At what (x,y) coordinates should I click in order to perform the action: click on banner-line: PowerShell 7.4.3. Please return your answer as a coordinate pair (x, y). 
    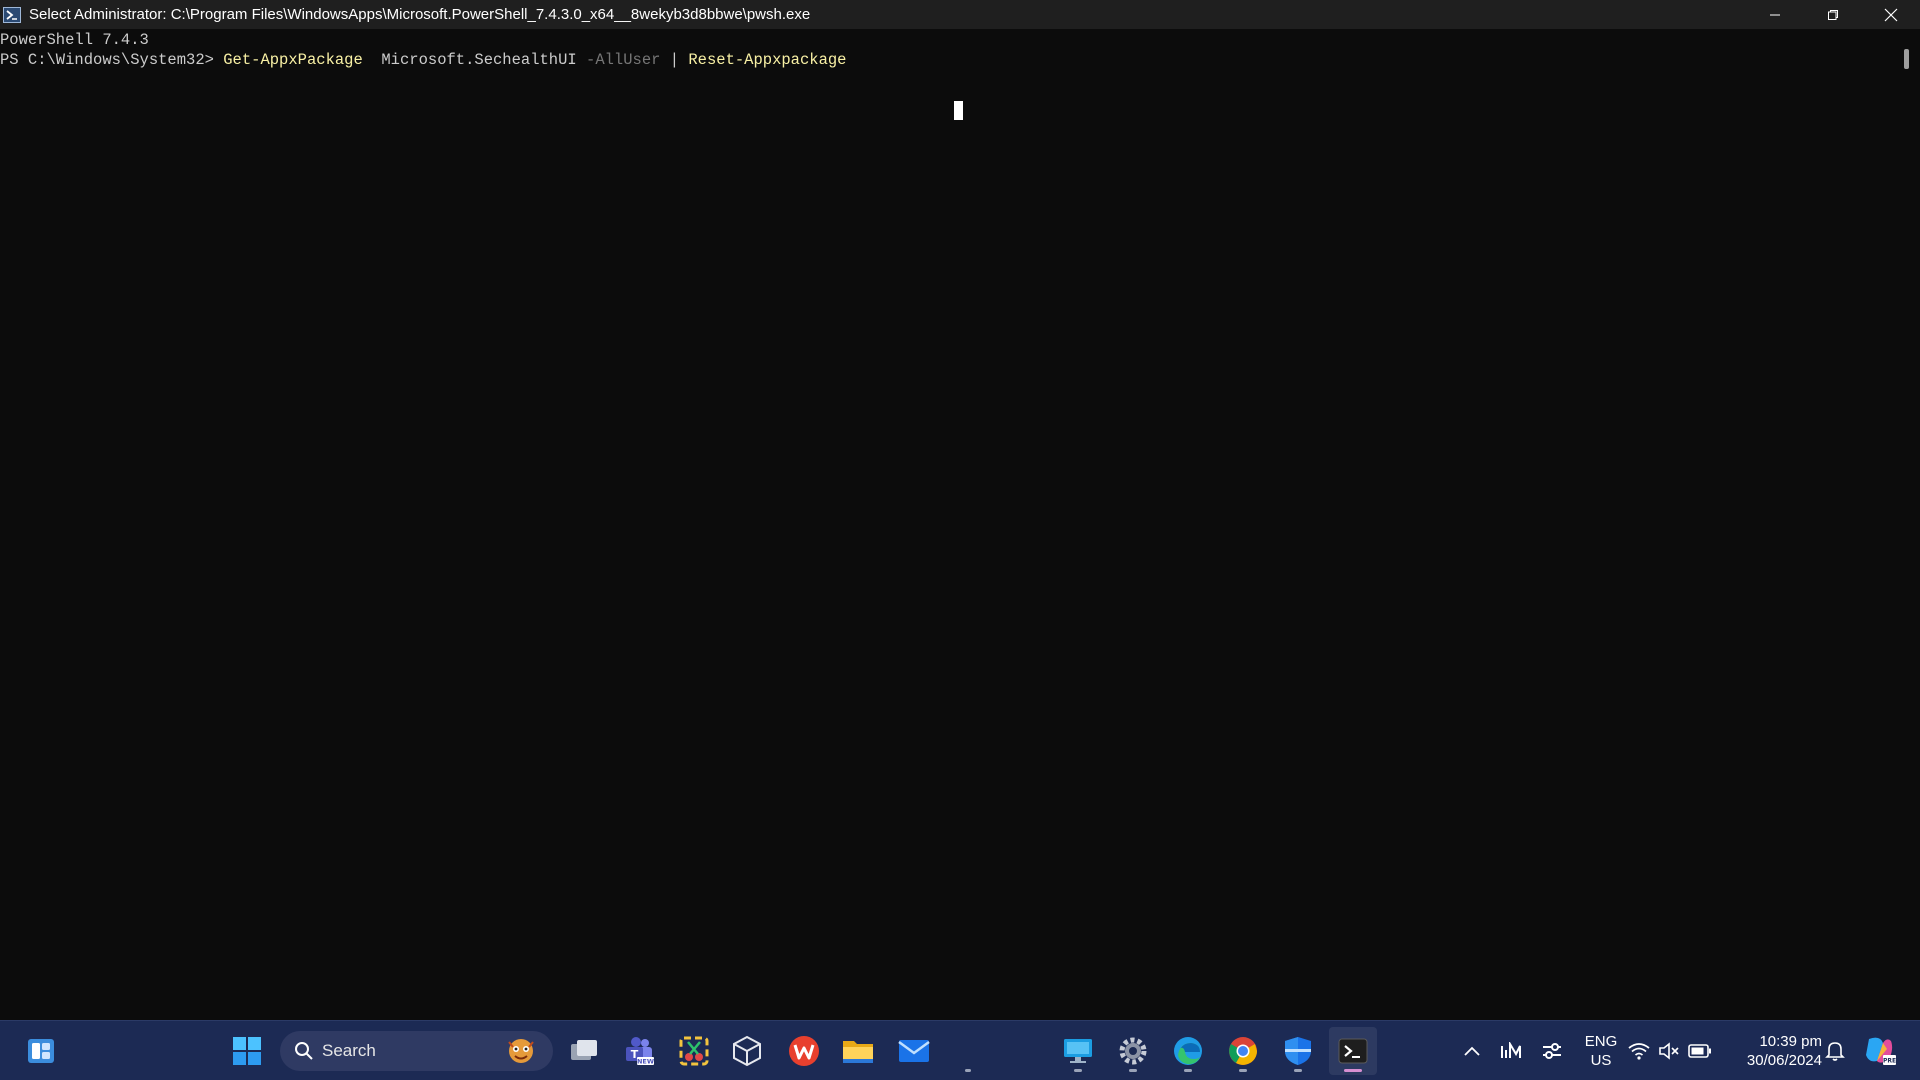
    Looking at the image, I should click on (74, 40).